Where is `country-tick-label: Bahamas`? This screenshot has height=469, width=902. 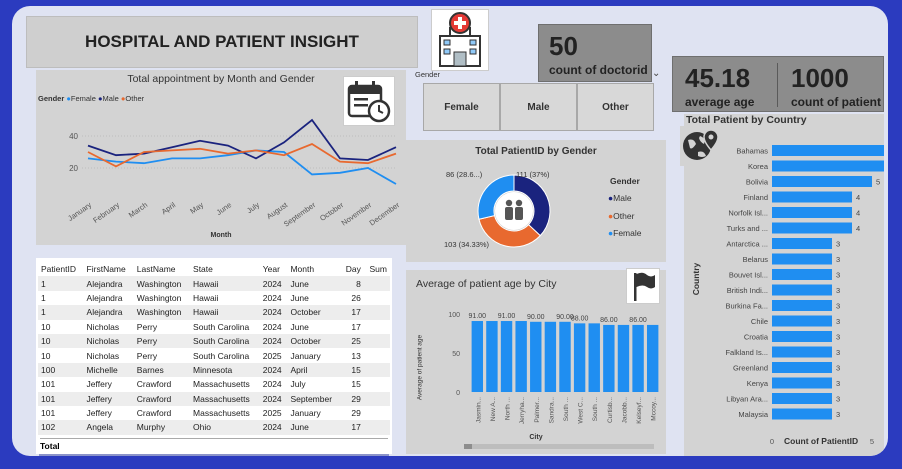
country-tick-label: Bahamas is located at coordinates (752, 151).